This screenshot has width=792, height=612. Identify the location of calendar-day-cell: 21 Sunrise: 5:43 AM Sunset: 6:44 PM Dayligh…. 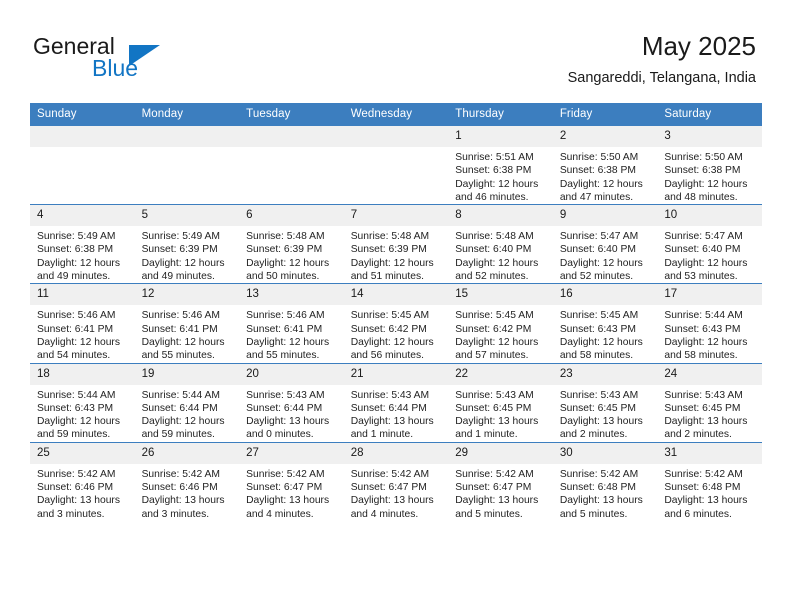
(396, 402).